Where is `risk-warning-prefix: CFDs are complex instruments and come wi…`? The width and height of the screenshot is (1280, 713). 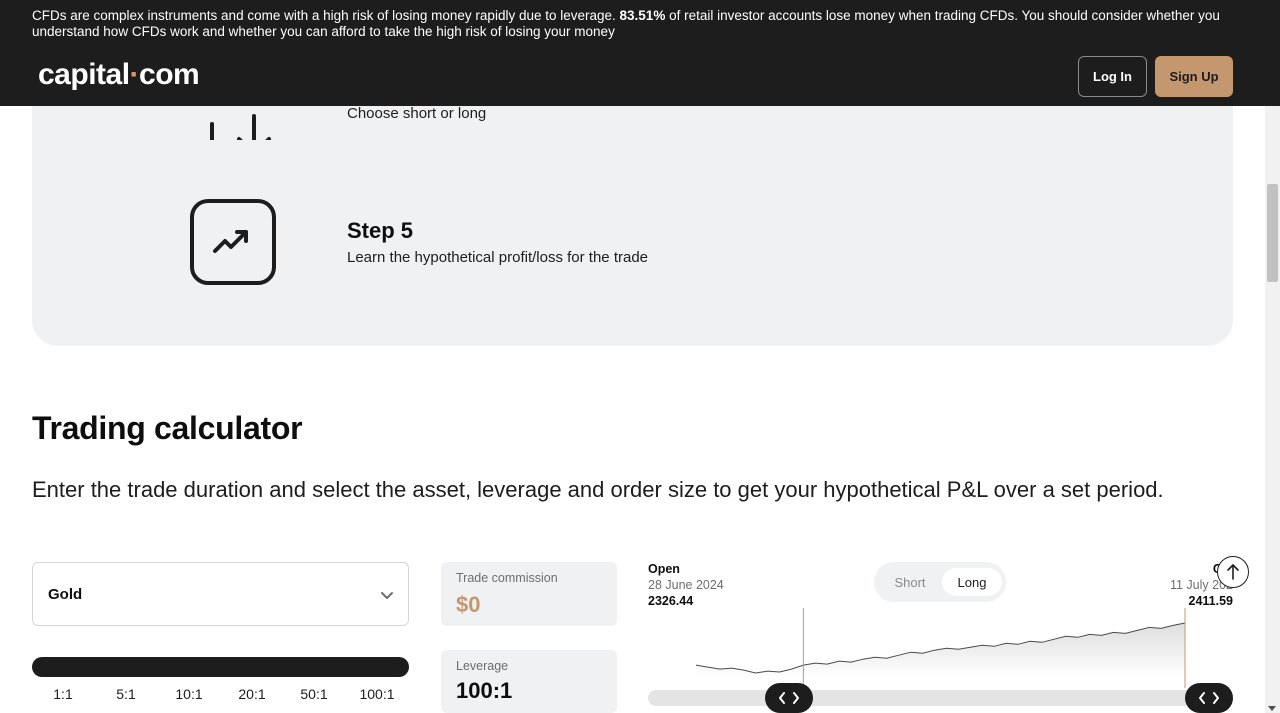 risk-warning-prefix: CFDs are complex instruments and come wi… is located at coordinates (326, 15).